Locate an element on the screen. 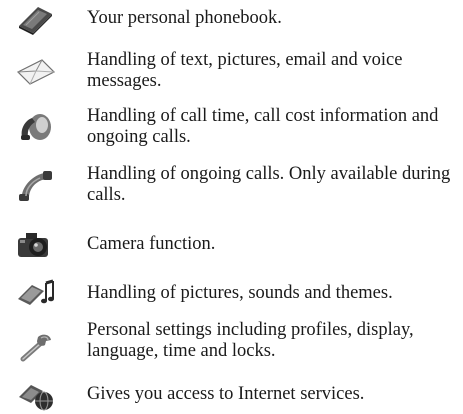  list-item-text: Camera function. is located at coordinates (151, 244).